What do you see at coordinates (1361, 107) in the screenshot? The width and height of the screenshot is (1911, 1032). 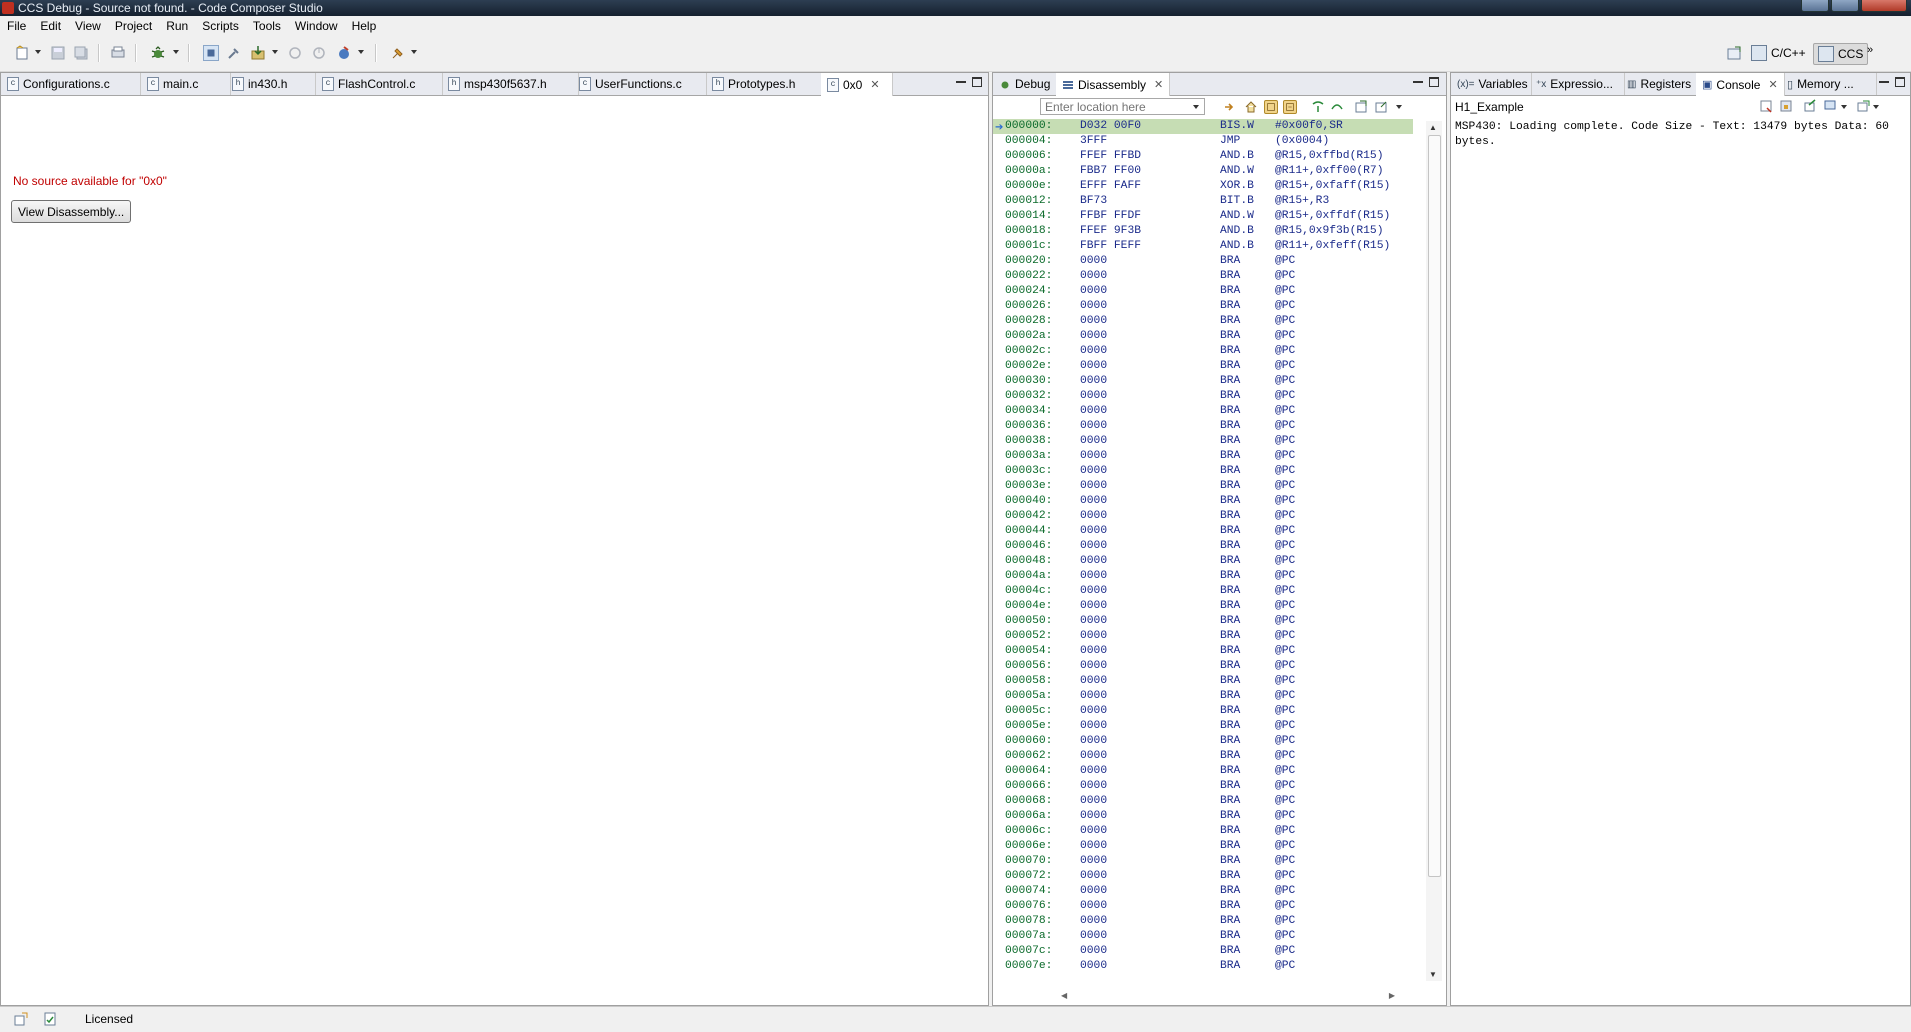 I see `refresh-icon` at bounding box center [1361, 107].